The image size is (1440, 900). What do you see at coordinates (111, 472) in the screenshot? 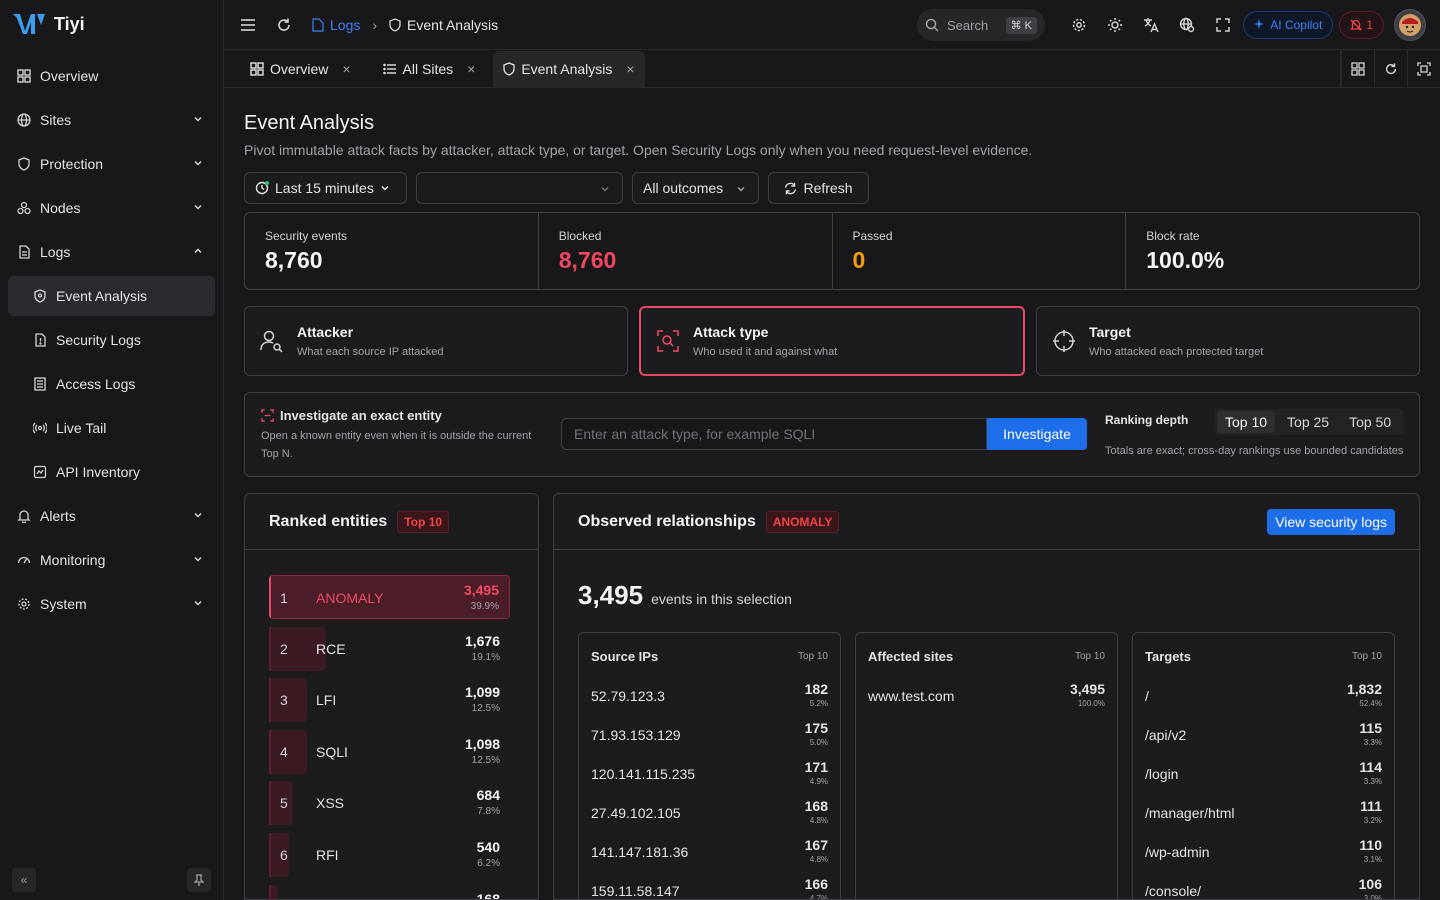
I see `sidebar-item-api-inventory: API Inventory` at bounding box center [111, 472].